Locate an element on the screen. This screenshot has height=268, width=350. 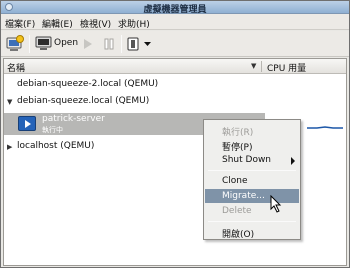
vm-name: patrick-server is located at coordinates (73, 119).